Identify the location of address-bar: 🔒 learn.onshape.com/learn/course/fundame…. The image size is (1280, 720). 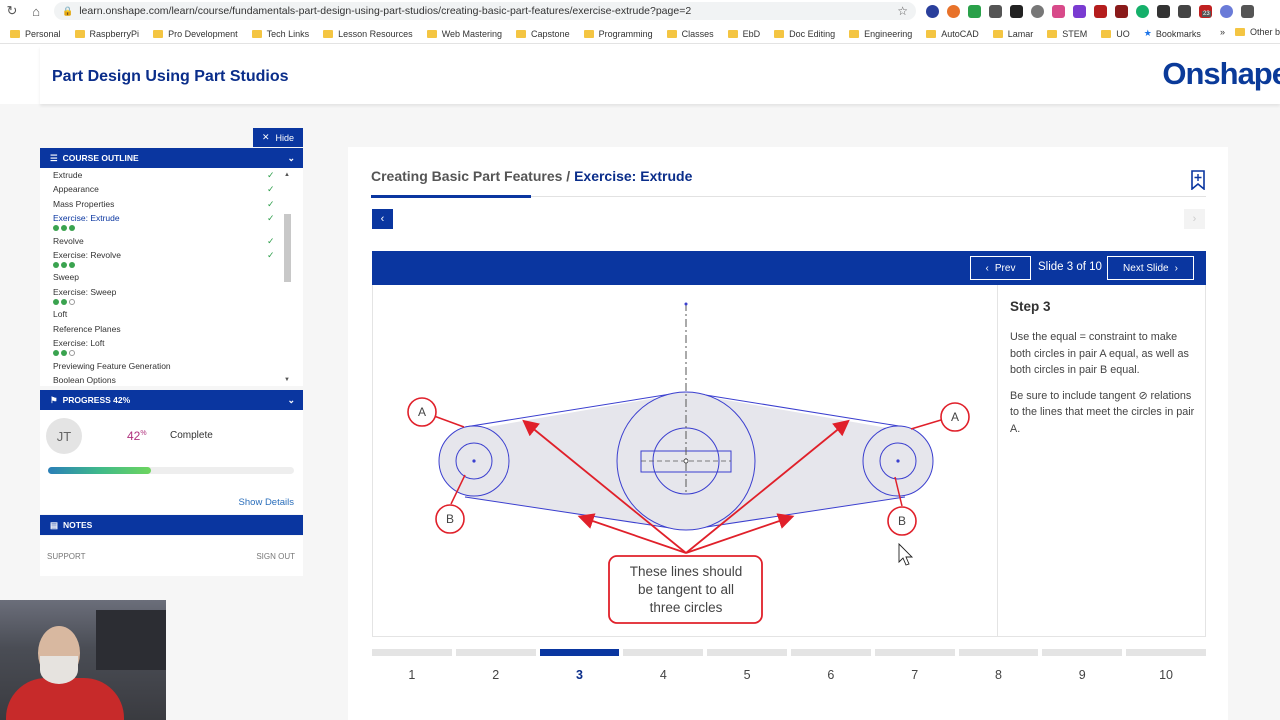
(485, 11).